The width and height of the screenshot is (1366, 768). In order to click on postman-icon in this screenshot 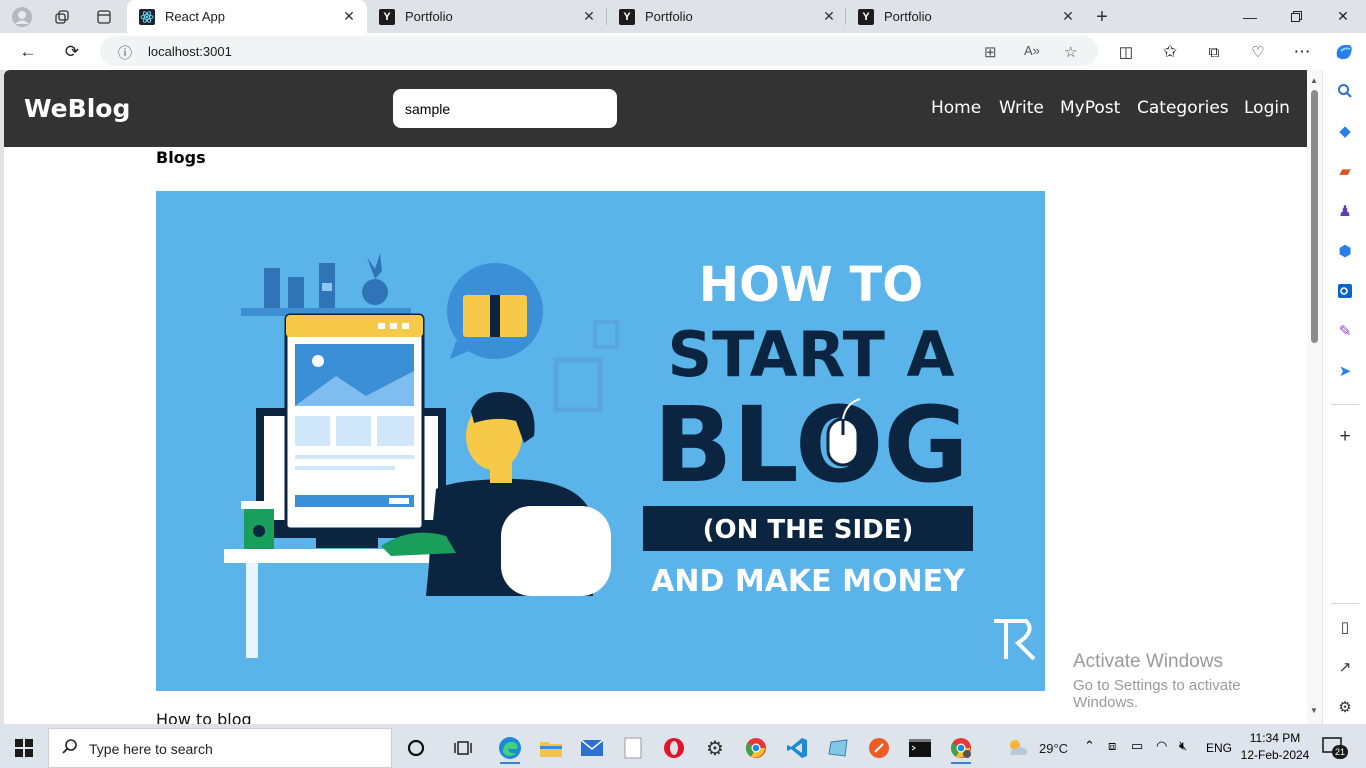, I will do `click(879, 748)`.